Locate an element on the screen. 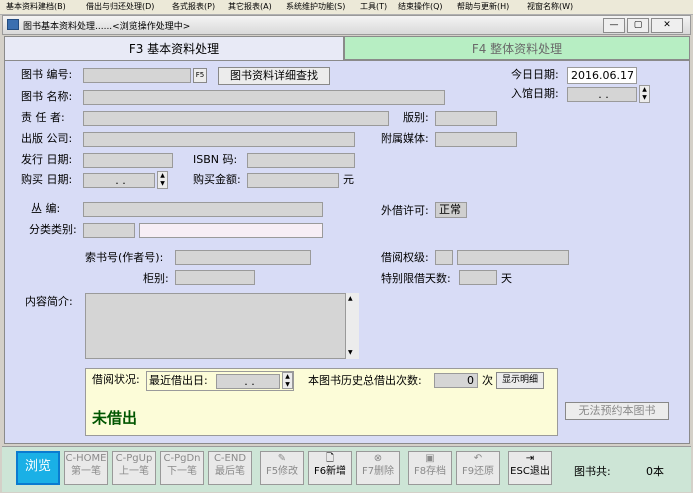  borrow-status-label: 借阅状况: is located at coordinates (116, 379).